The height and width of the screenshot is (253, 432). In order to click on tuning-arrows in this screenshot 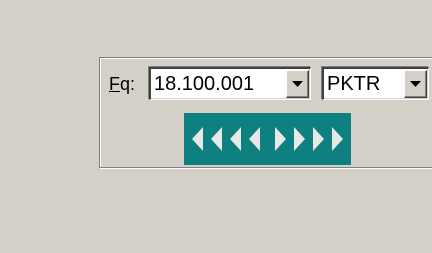, I will do `click(267, 139)`.